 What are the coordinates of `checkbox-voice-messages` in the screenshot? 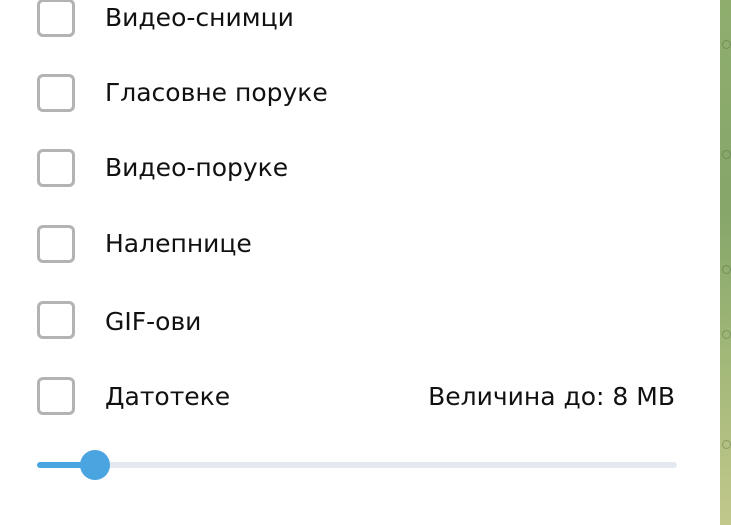 It's located at (56, 93).